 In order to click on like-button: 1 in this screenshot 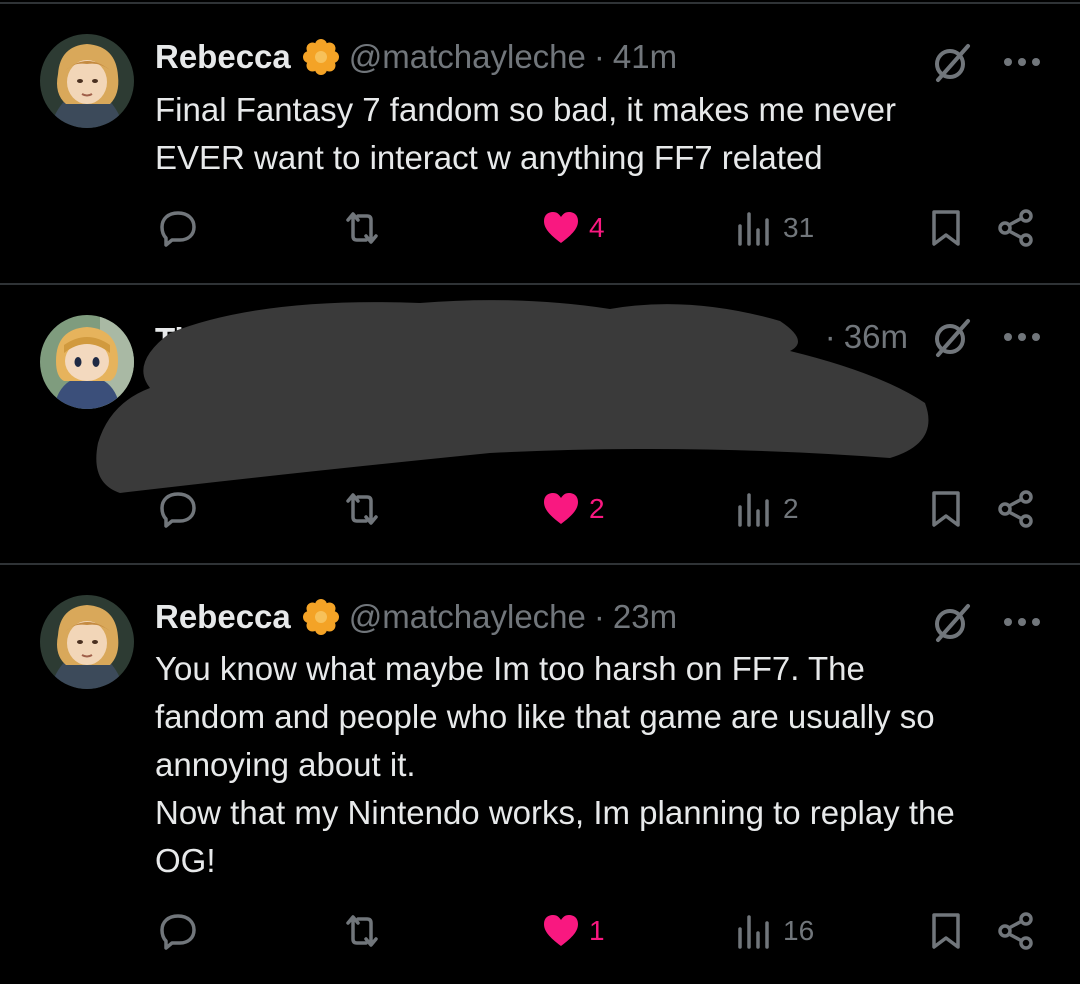, I will do `click(573, 931)`.